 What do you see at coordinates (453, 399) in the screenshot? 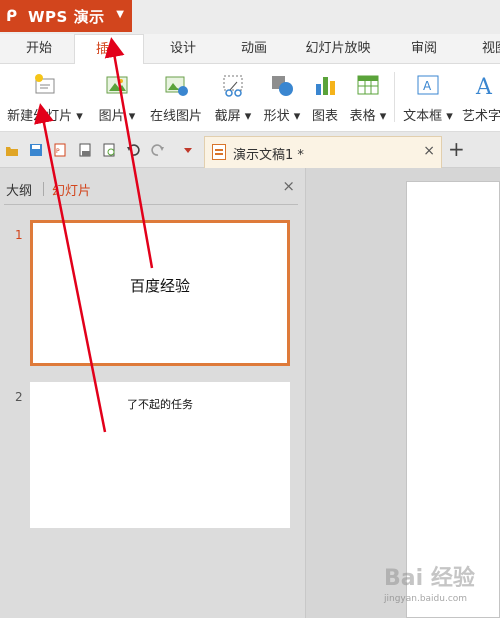
I see `current-slide` at bounding box center [453, 399].